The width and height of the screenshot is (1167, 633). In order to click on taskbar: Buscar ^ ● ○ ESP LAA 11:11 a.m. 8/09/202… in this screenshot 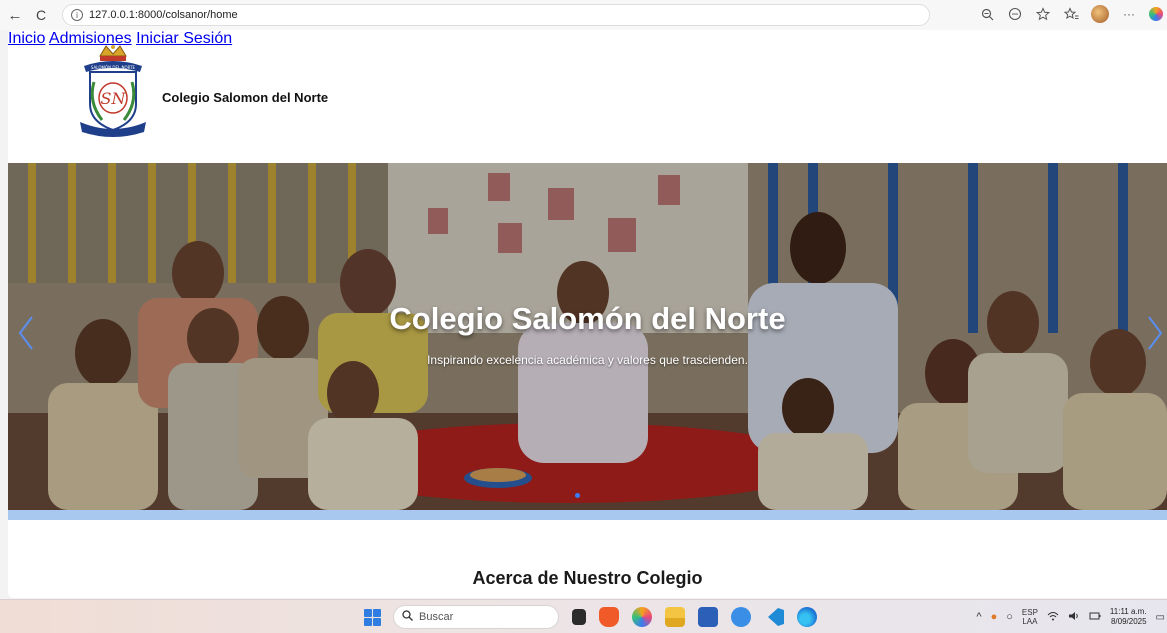, I will do `click(583, 616)`.